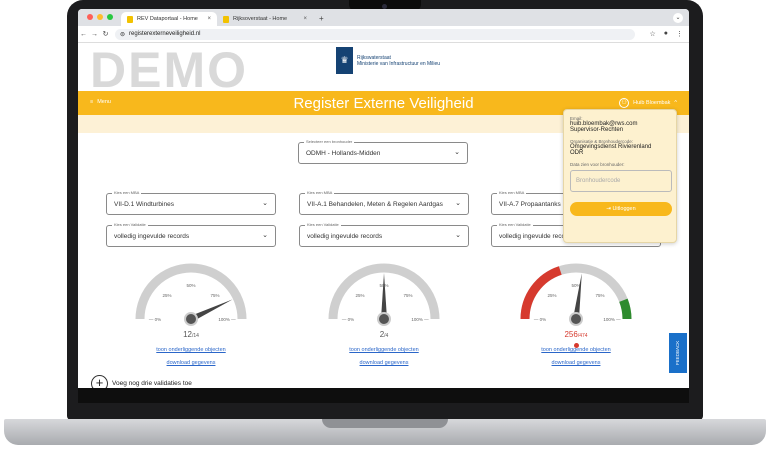  Describe the element at coordinates (83, 34) in the screenshot. I see `back-icon: ←` at that location.